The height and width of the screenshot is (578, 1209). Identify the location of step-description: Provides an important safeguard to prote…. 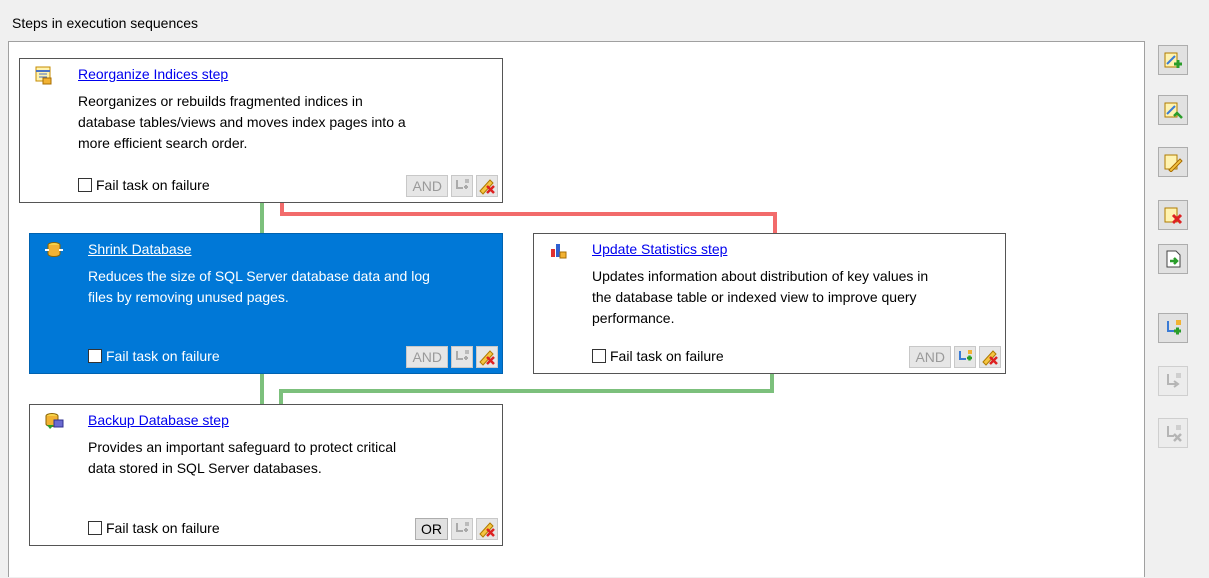
(242, 457).